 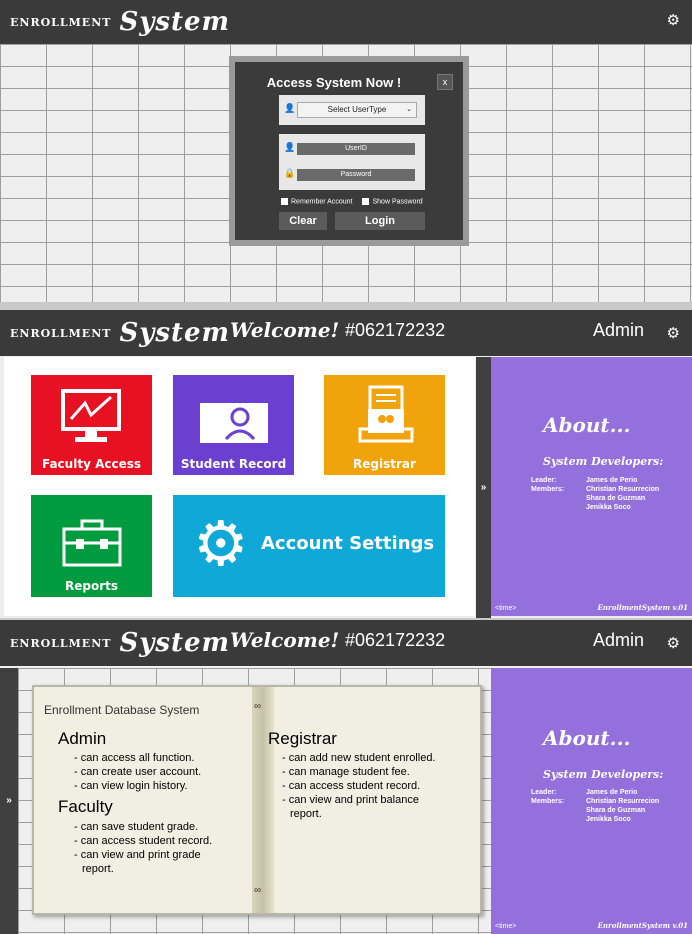 What do you see at coordinates (334, 82) in the screenshot?
I see `login-title: Access System Now !` at bounding box center [334, 82].